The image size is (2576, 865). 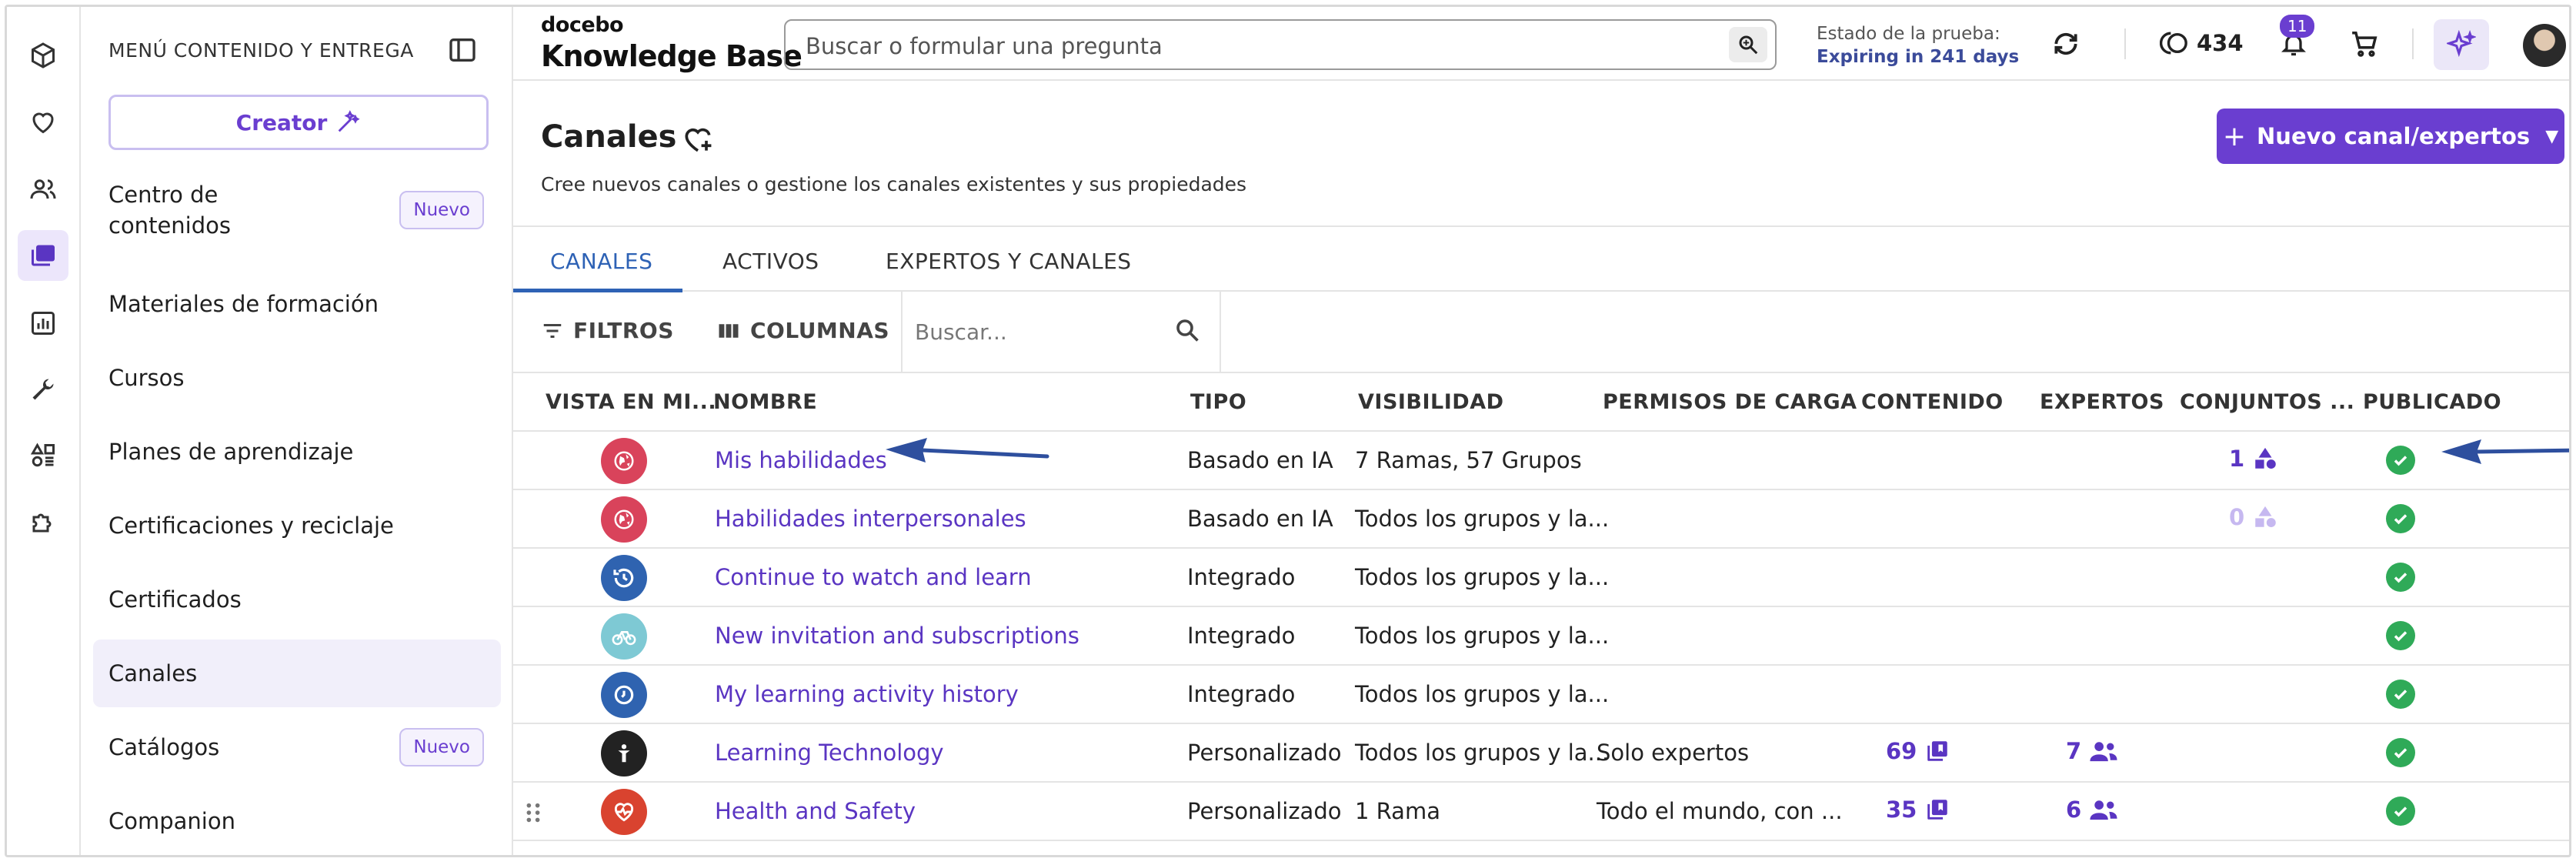 I want to click on page-title: Canales, so click(x=609, y=137).